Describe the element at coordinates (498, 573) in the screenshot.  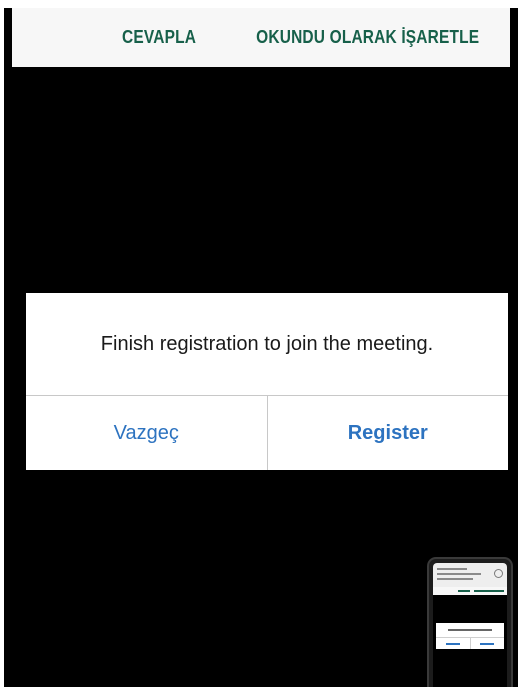
I see `pip-settings-icon` at that location.